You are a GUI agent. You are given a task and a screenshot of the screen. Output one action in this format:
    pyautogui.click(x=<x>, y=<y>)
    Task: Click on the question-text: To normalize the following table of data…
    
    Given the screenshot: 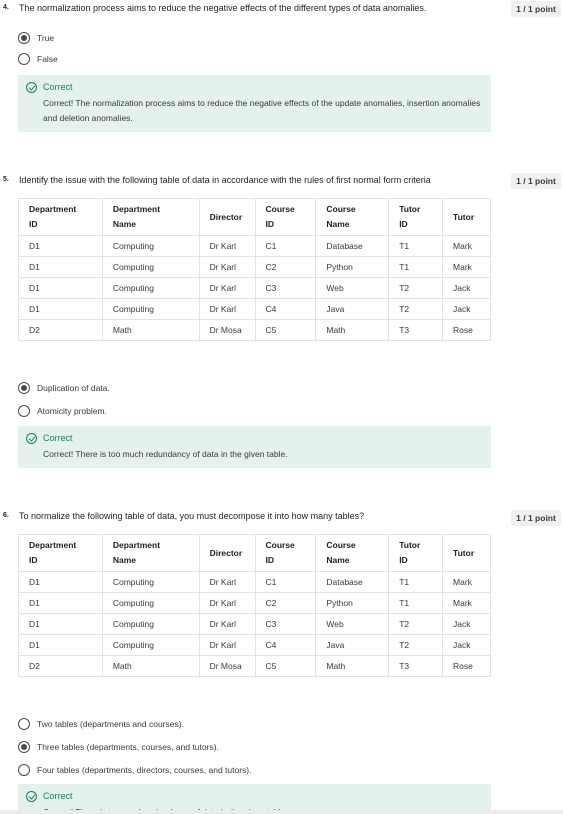 What is the action you would take?
    pyautogui.click(x=192, y=516)
    